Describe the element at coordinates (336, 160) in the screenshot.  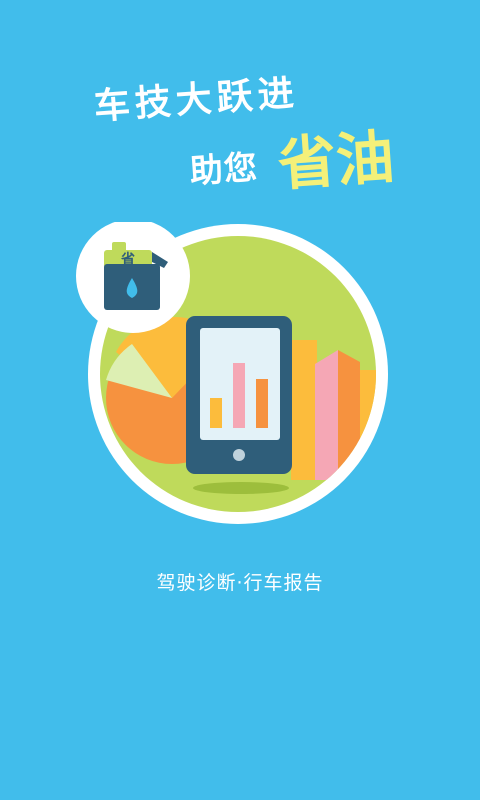
I see `headline-highlight: 省油` at that location.